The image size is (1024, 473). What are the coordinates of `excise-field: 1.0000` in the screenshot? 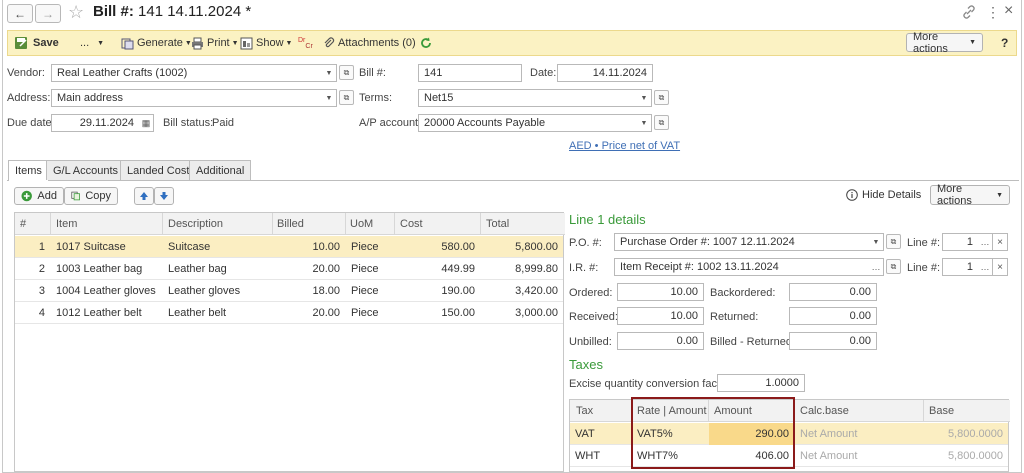 It's located at (761, 383).